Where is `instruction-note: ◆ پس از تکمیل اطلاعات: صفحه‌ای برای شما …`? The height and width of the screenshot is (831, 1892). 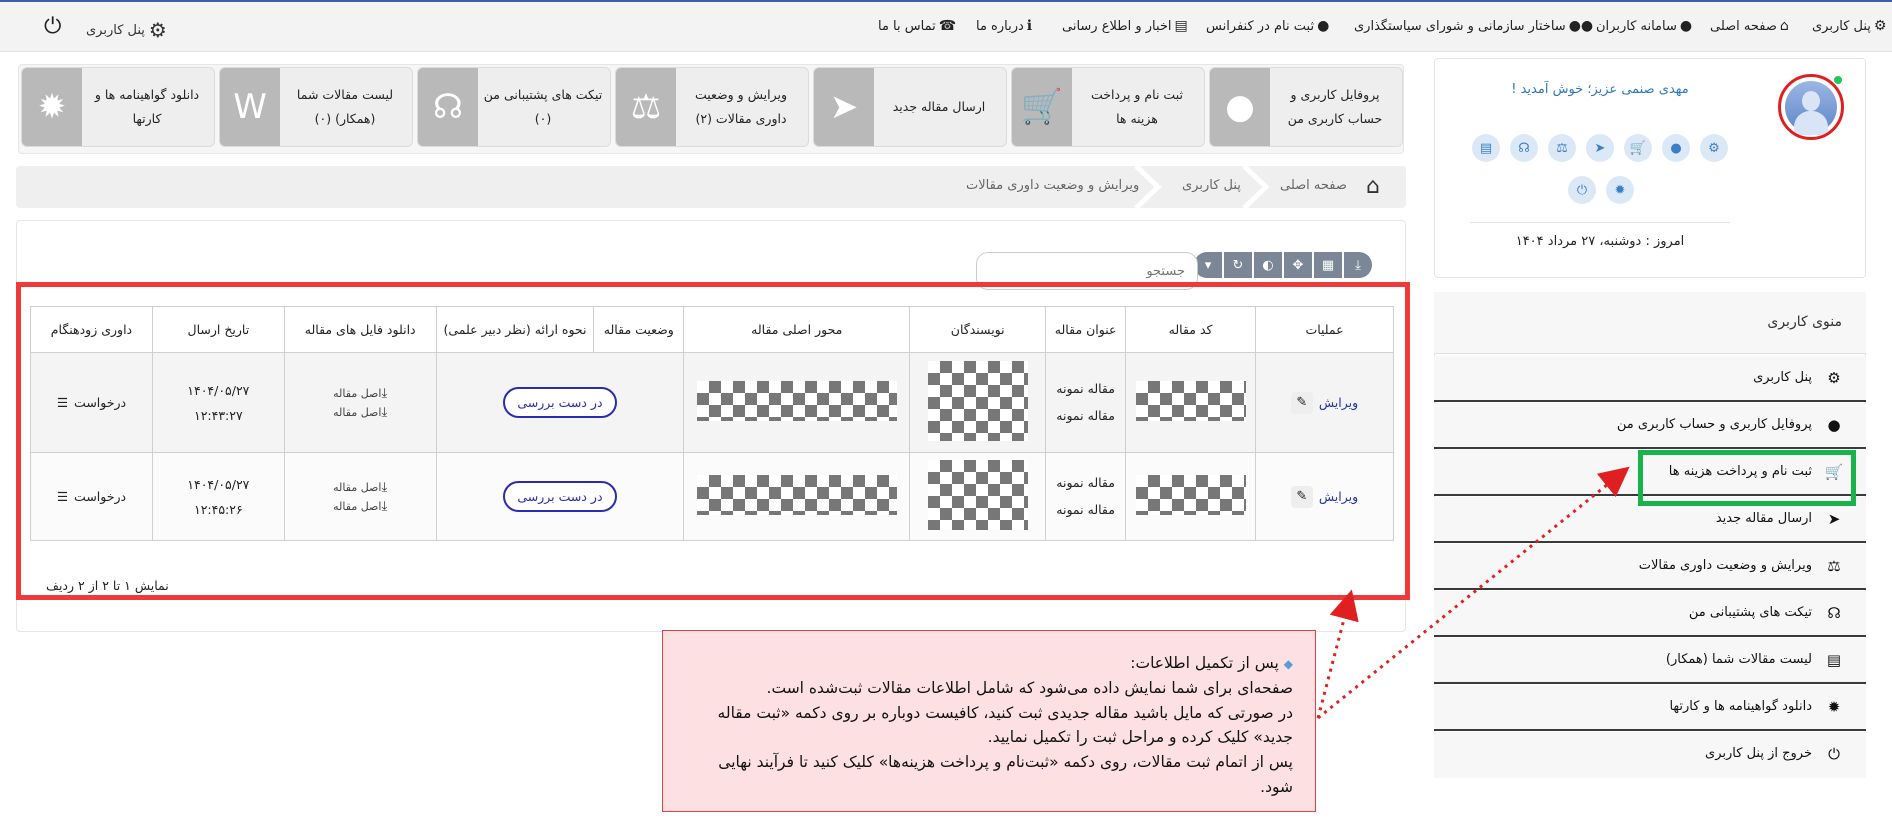 instruction-note: ◆ پس از تکمیل اطلاعات: صفحه‌ای برای شما … is located at coordinates (989, 721).